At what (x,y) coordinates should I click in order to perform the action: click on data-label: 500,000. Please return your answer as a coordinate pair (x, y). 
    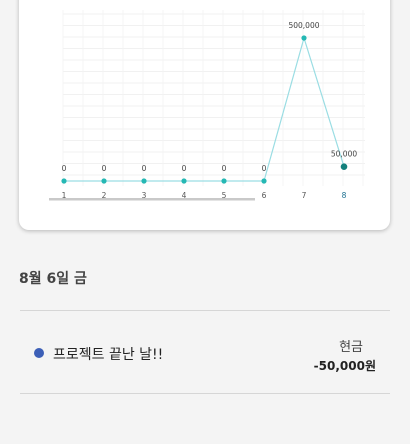
    Looking at the image, I should click on (303, 25).